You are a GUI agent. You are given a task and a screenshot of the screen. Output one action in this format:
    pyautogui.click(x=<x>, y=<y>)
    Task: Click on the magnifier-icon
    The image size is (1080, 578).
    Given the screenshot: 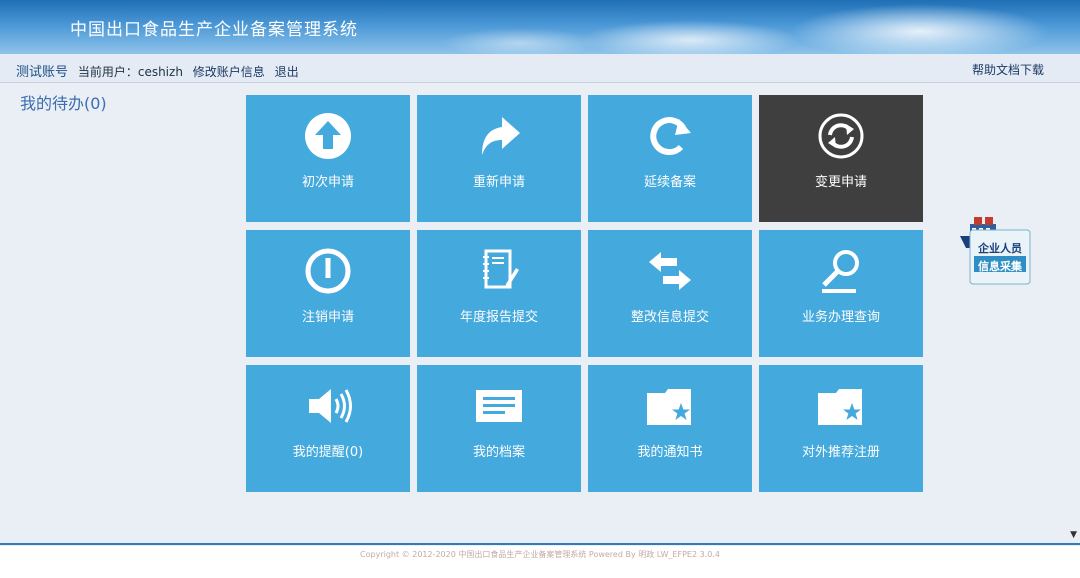 What is the action you would take?
    pyautogui.click(x=841, y=271)
    